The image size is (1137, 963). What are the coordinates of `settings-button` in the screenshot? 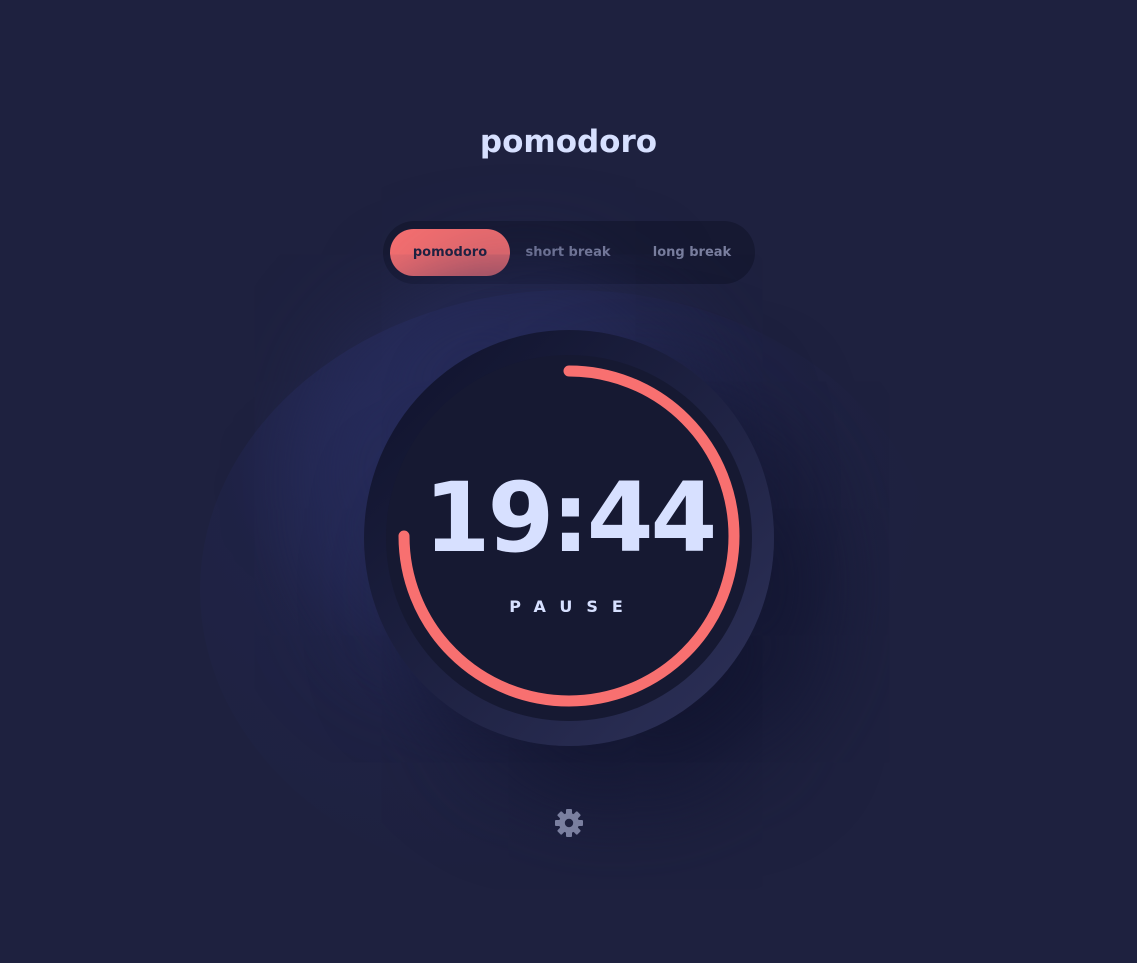 It's located at (569, 823).